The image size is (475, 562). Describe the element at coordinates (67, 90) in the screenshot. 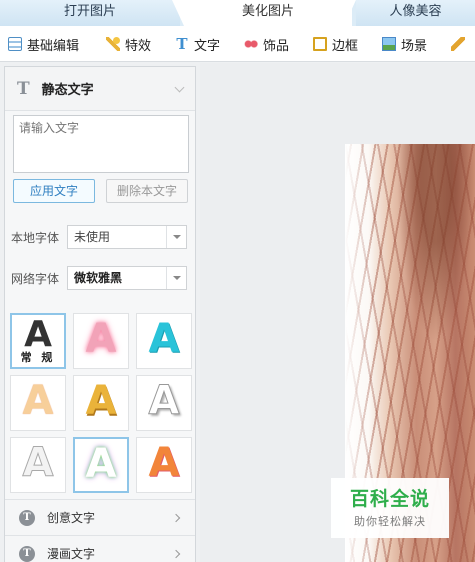

I see `panel-title: 静态文字` at that location.